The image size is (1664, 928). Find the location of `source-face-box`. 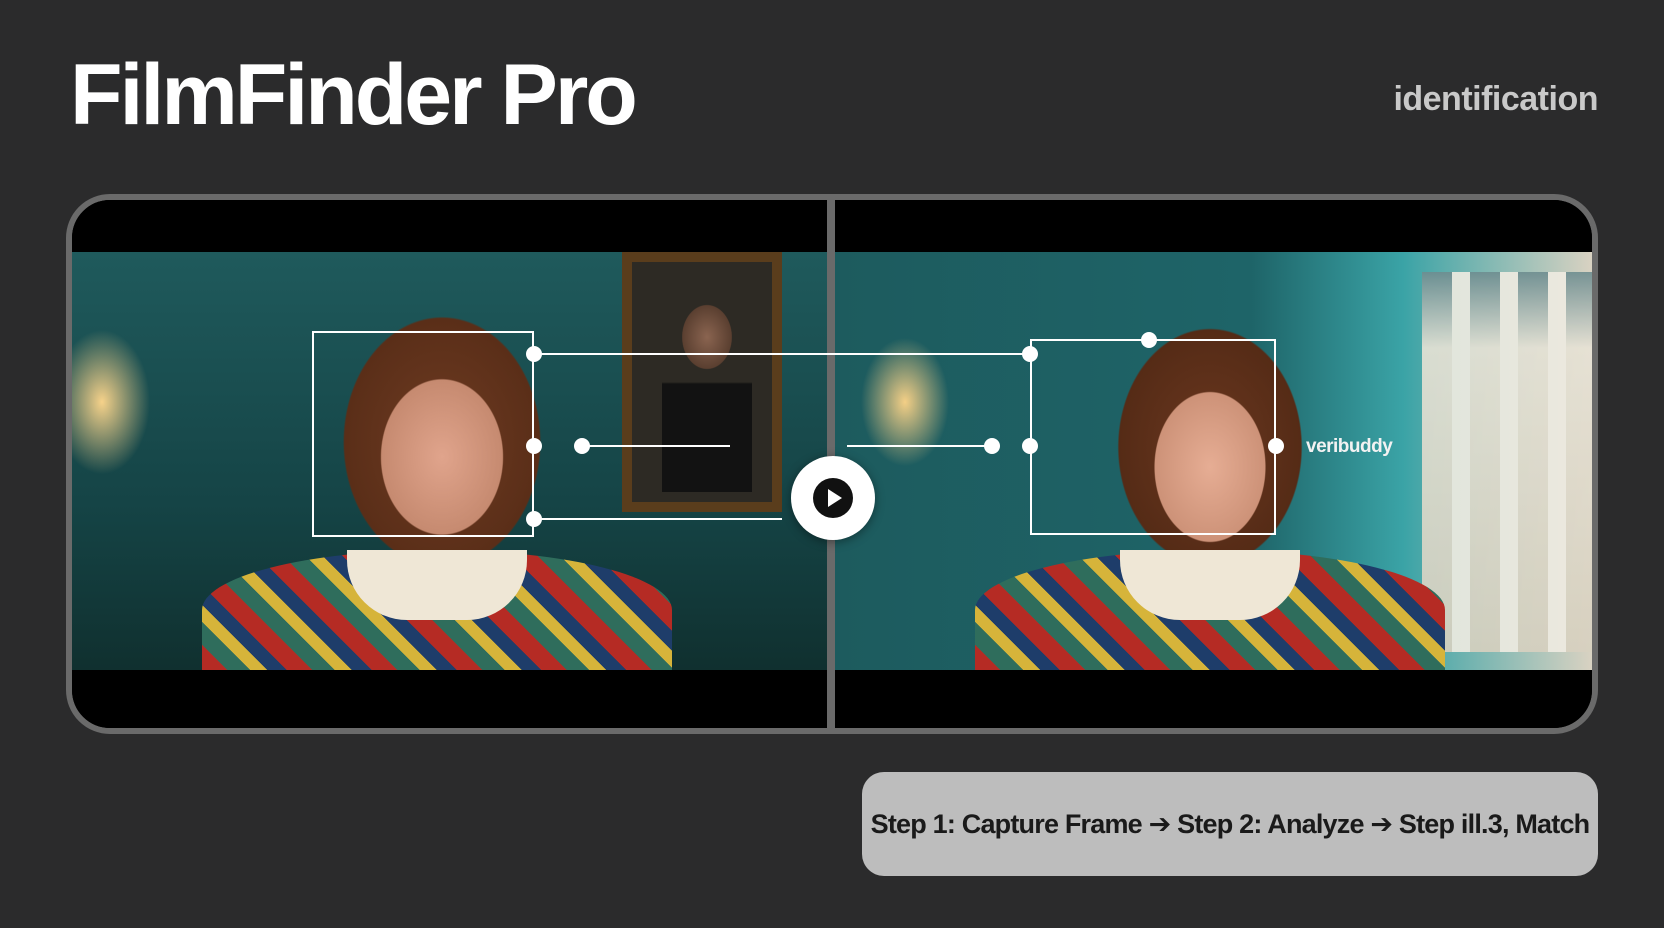

source-face-box is located at coordinates (423, 434).